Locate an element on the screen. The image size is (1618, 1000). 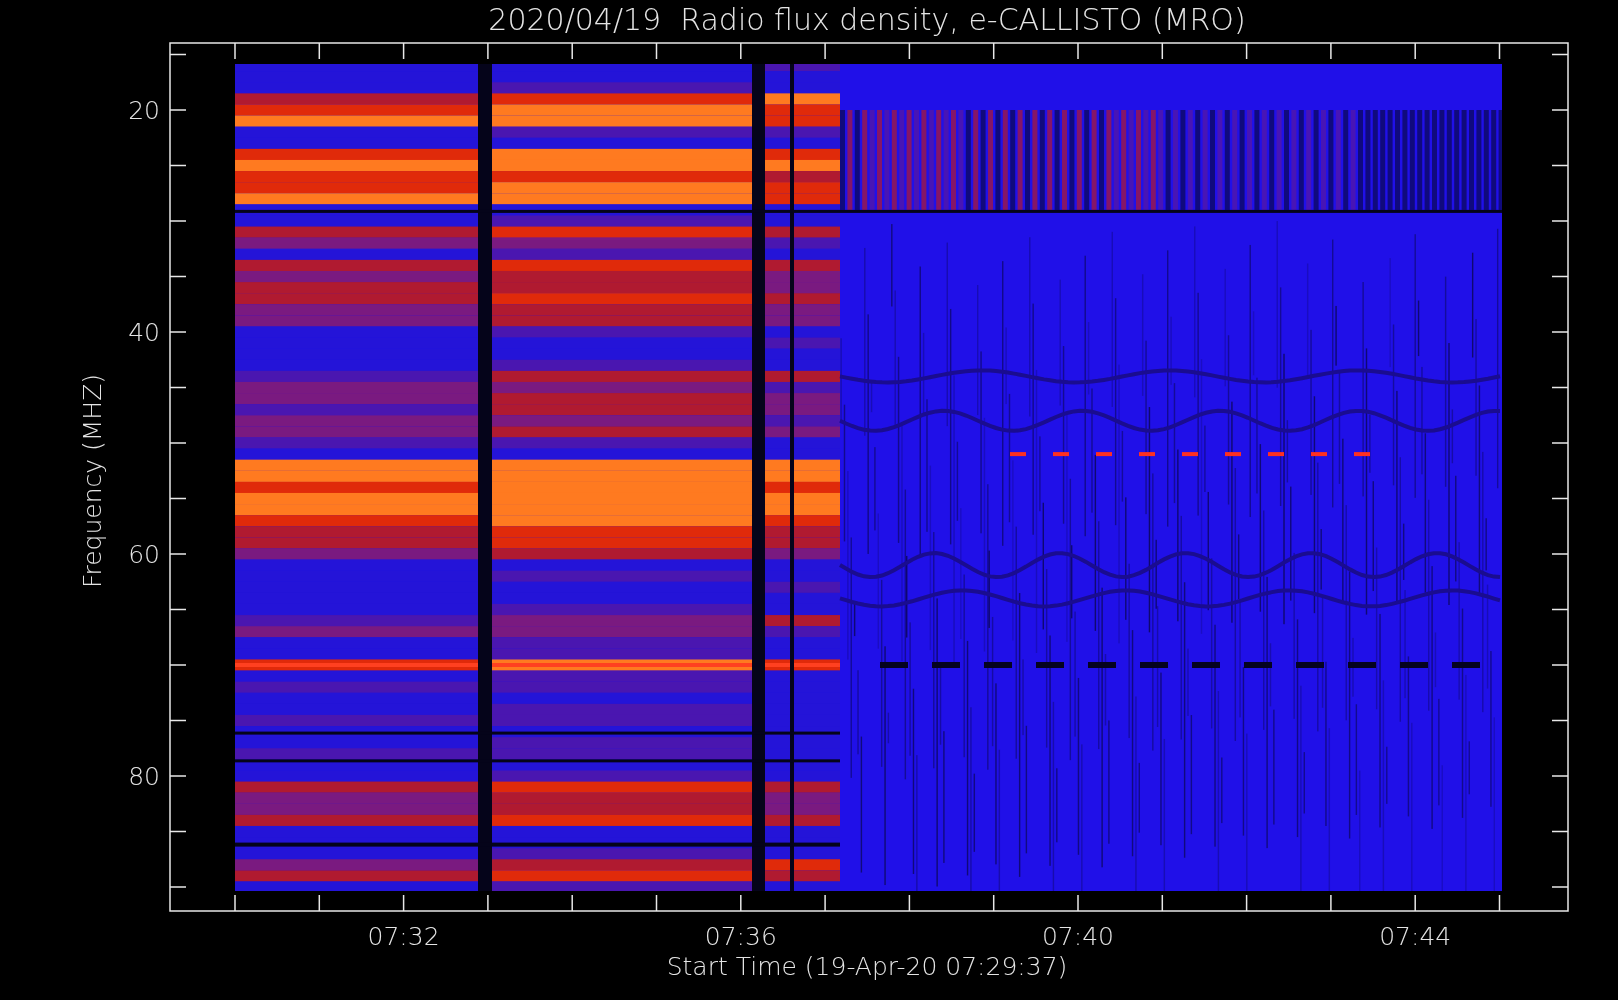
tick-label: 20 is located at coordinates (144, 110).